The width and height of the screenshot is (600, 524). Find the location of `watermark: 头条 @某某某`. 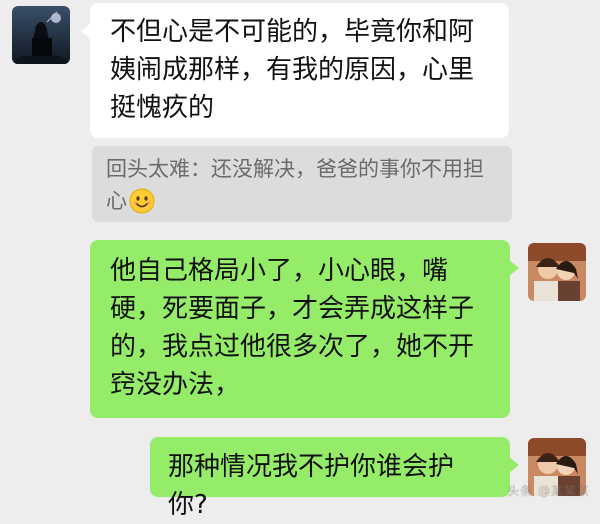

watermark: 头条 @某某某 is located at coordinates (548, 491).